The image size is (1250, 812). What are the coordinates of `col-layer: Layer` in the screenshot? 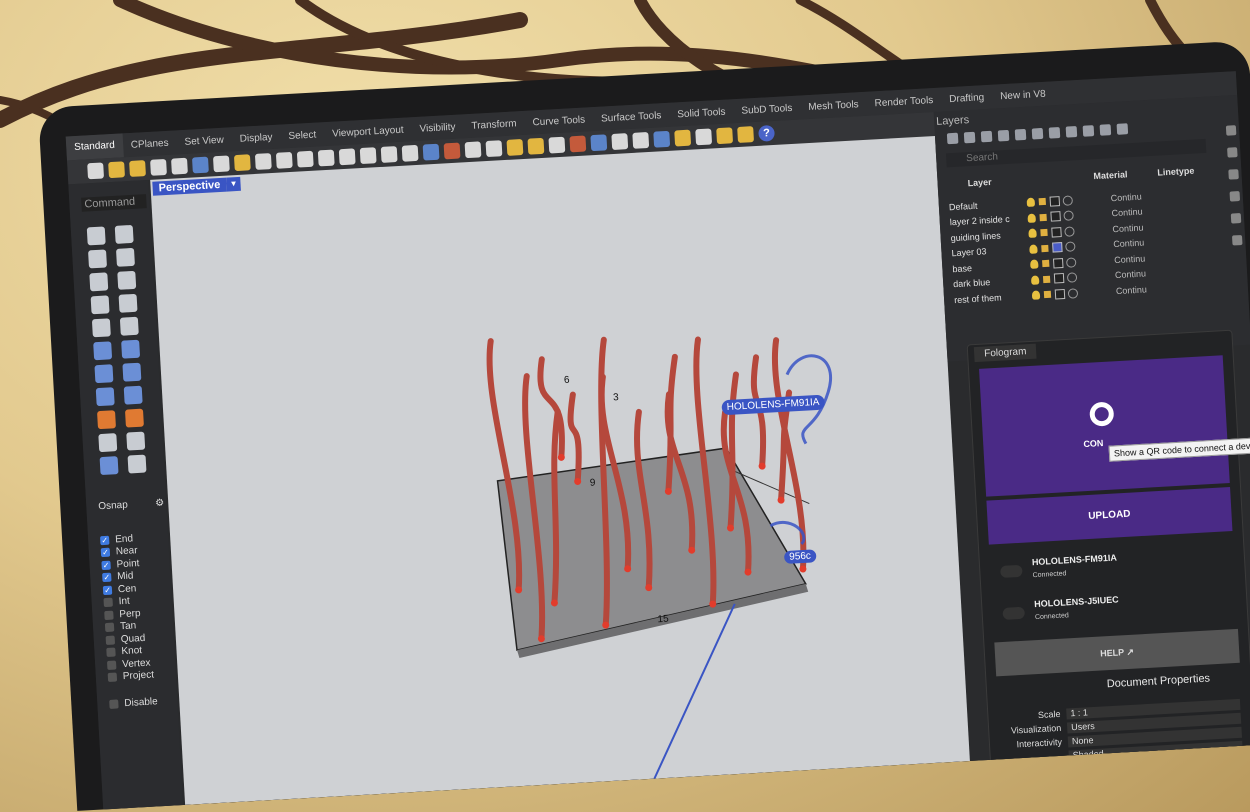 It's located at (979, 182).